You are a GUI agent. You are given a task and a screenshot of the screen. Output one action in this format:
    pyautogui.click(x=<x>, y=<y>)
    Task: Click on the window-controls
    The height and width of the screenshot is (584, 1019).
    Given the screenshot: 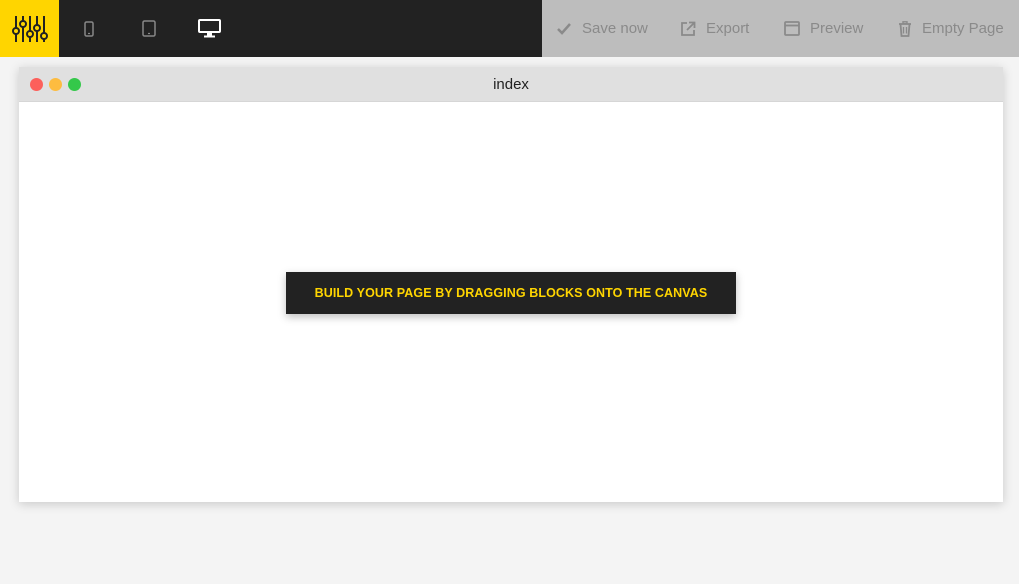 What is the action you would take?
    pyautogui.click(x=58, y=84)
    